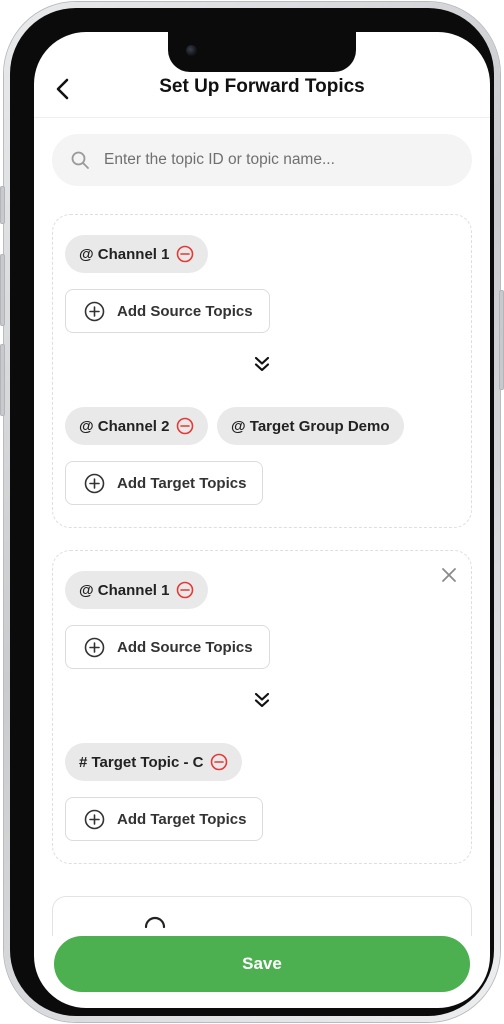 The width and height of the screenshot is (504, 1024). I want to click on target-topic-chip: @ Channel 2, so click(137, 426).